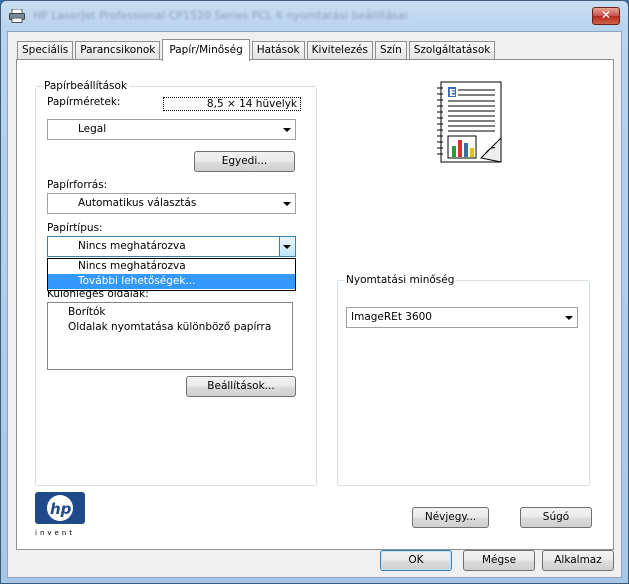  I want to click on hp-logo: hp invent, so click(60, 514).